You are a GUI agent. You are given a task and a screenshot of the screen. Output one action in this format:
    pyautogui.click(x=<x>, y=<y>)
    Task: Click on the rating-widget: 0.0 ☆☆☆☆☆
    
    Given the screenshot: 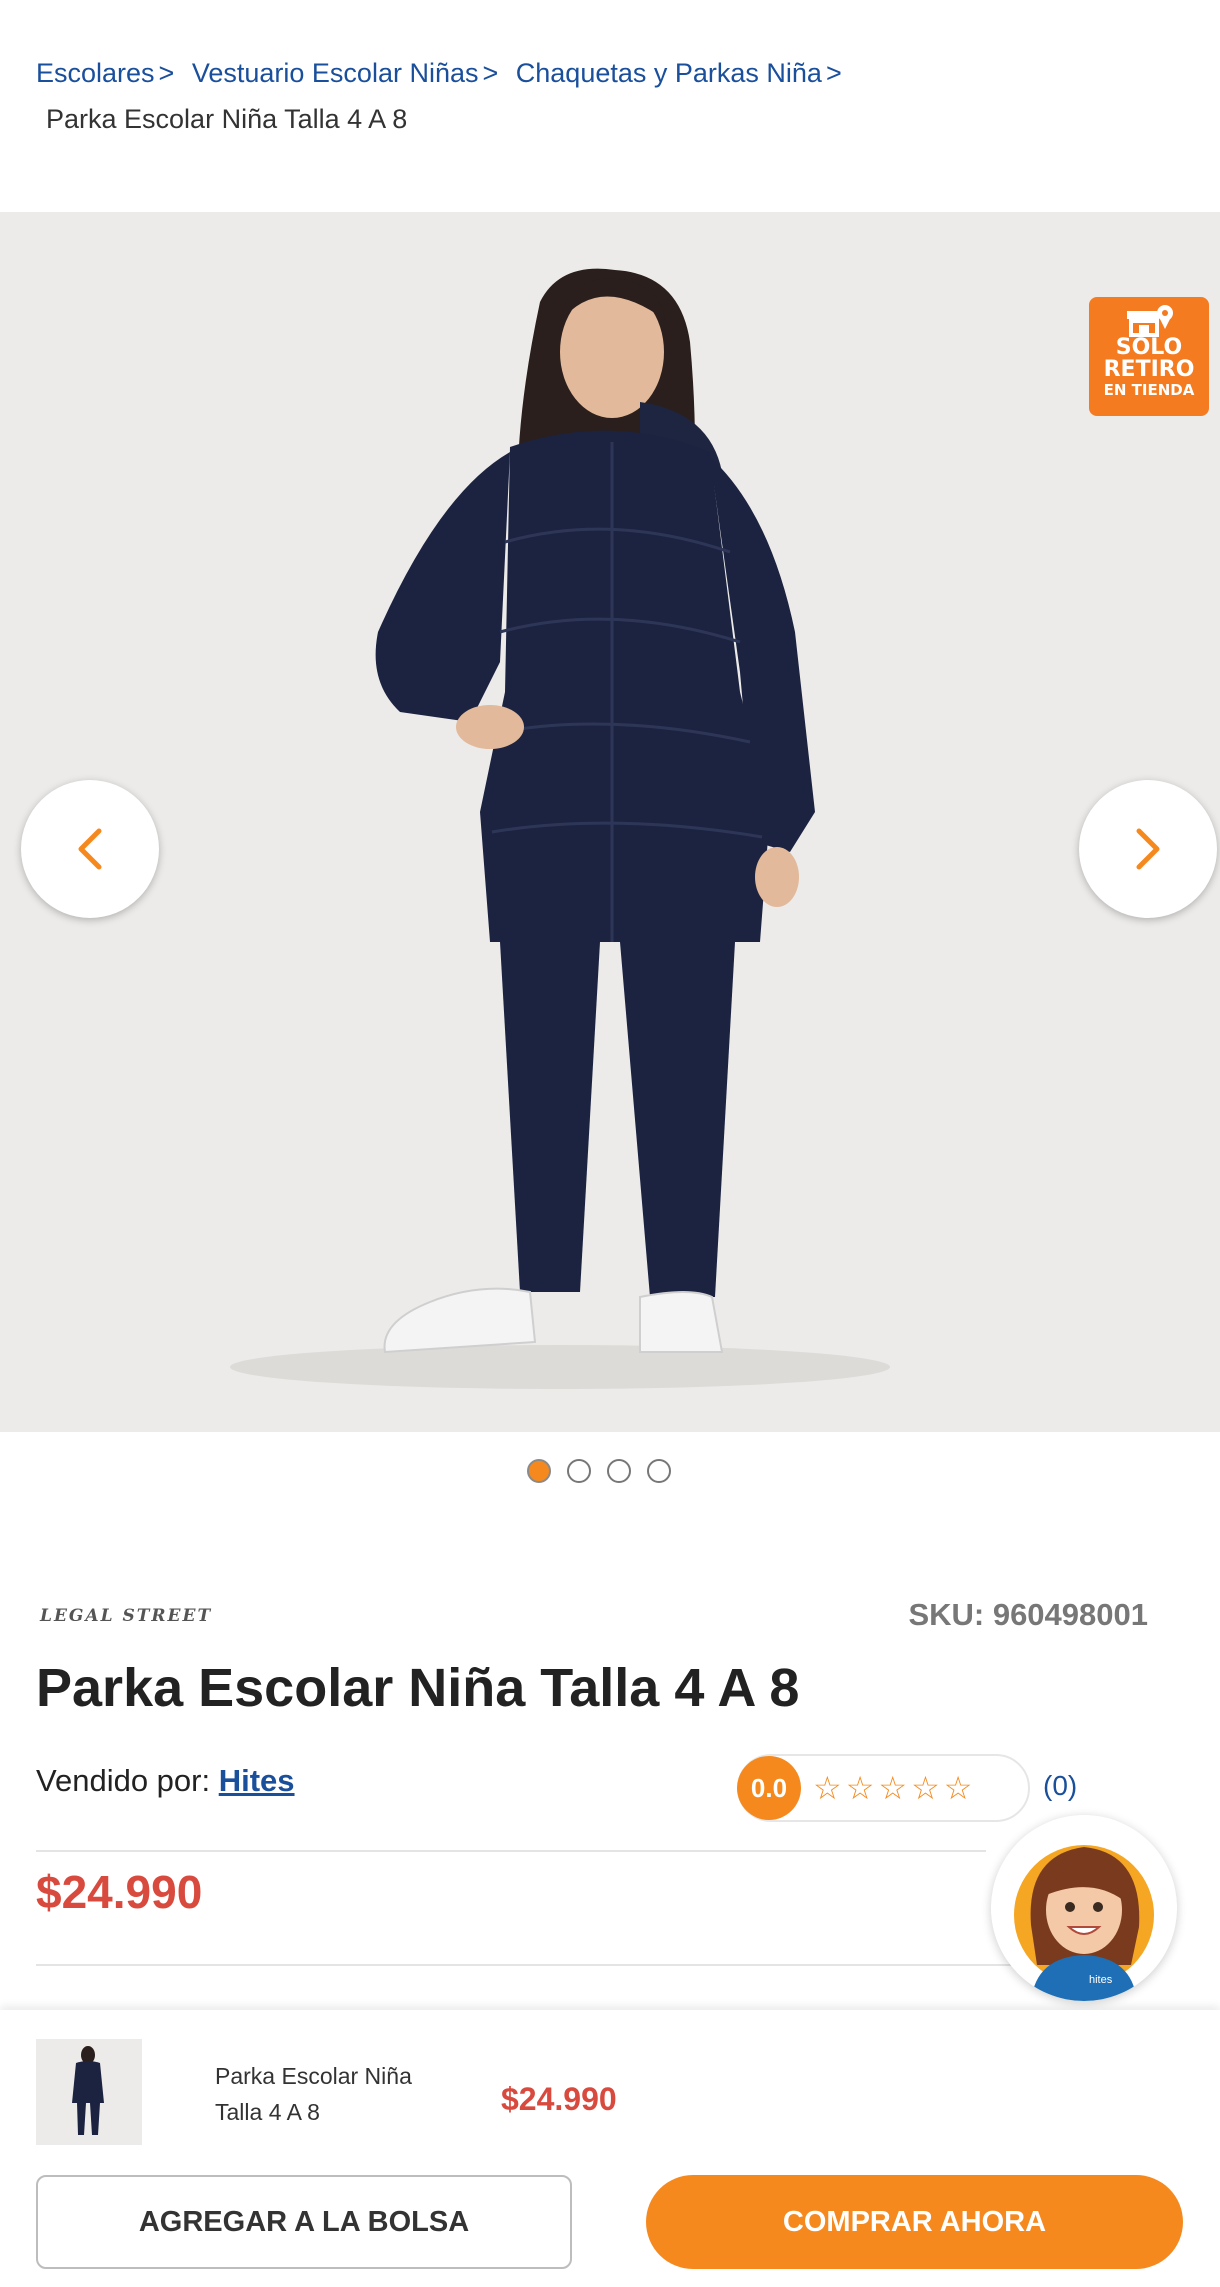 What is the action you would take?
    pyautogui.click(x=883, y=1788)
    